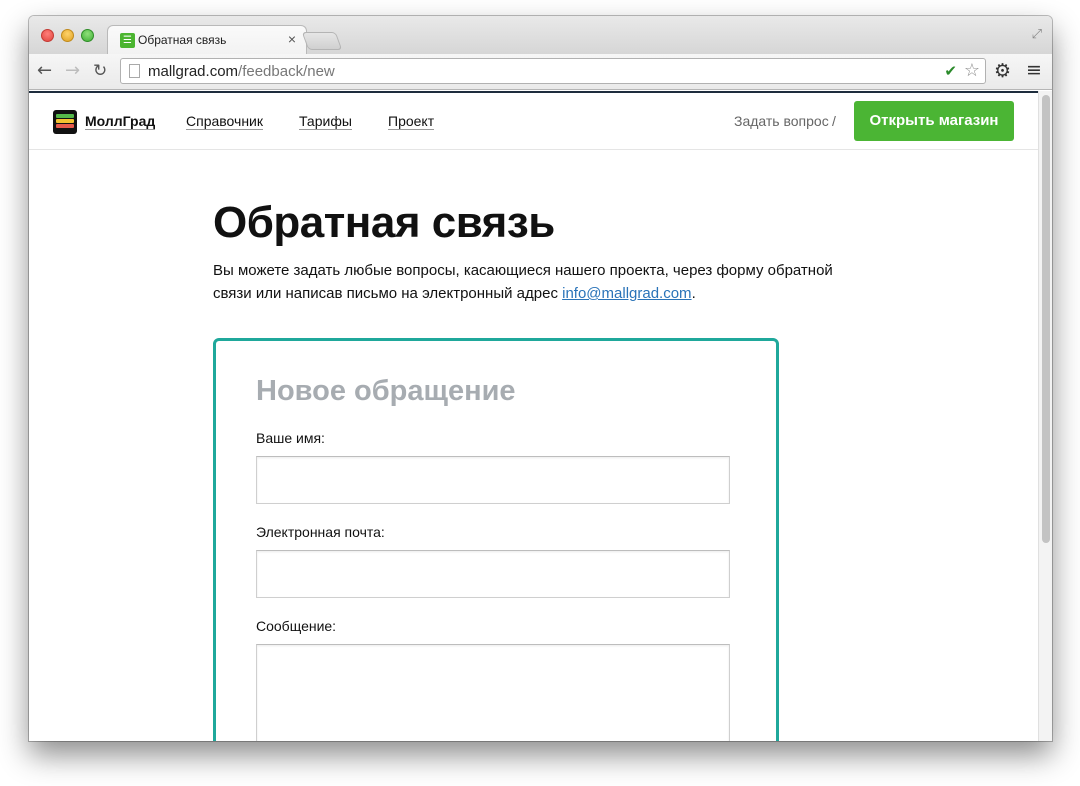 This screenshot has height=786, width=1080. I want to click on minimize-window-button, so click(67, 35).